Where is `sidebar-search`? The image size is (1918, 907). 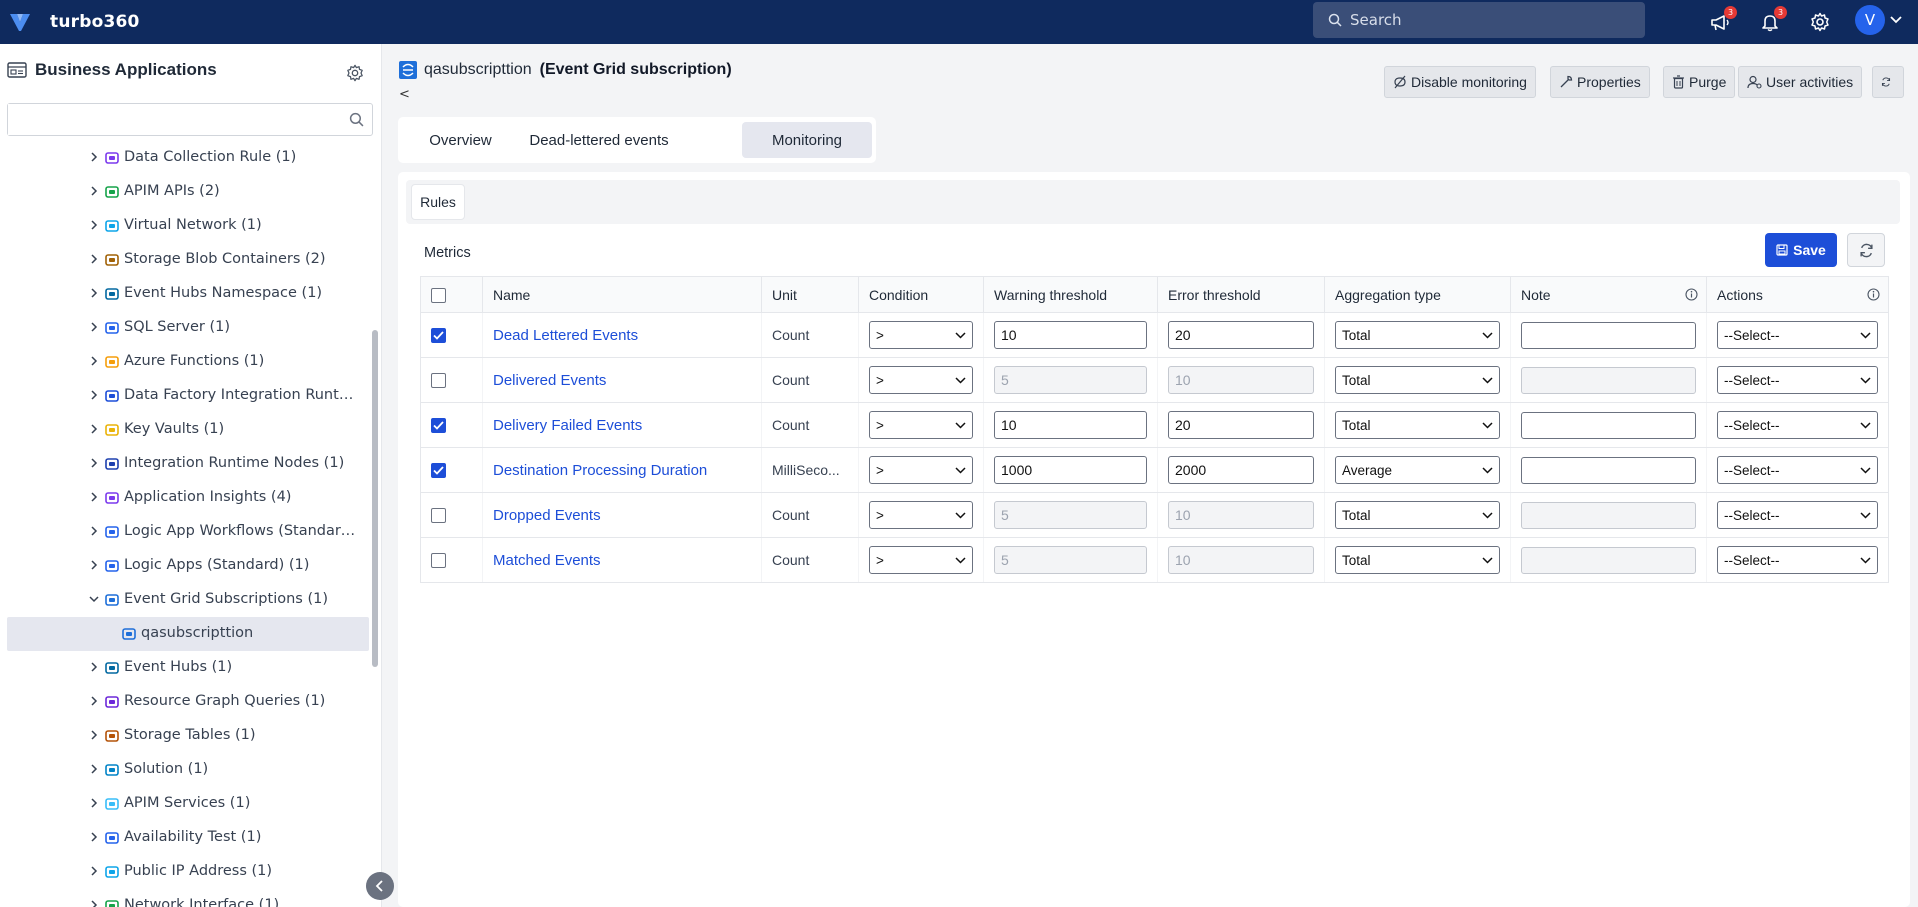 sidebar-search is located at coordinates (190, 119).